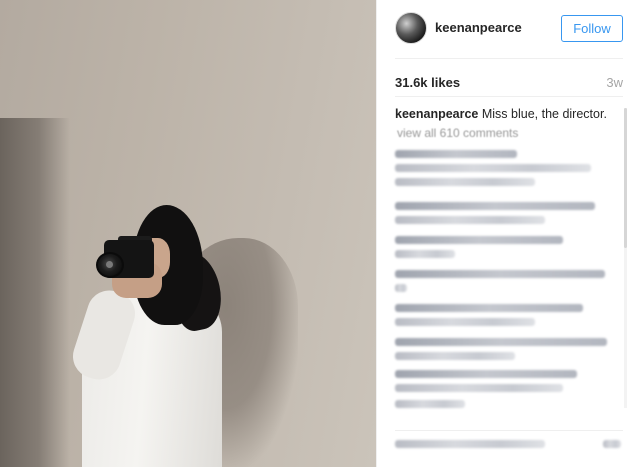  Describe the element at coordinates (411, 28) in the screenshot. I see `avatar` at that location.